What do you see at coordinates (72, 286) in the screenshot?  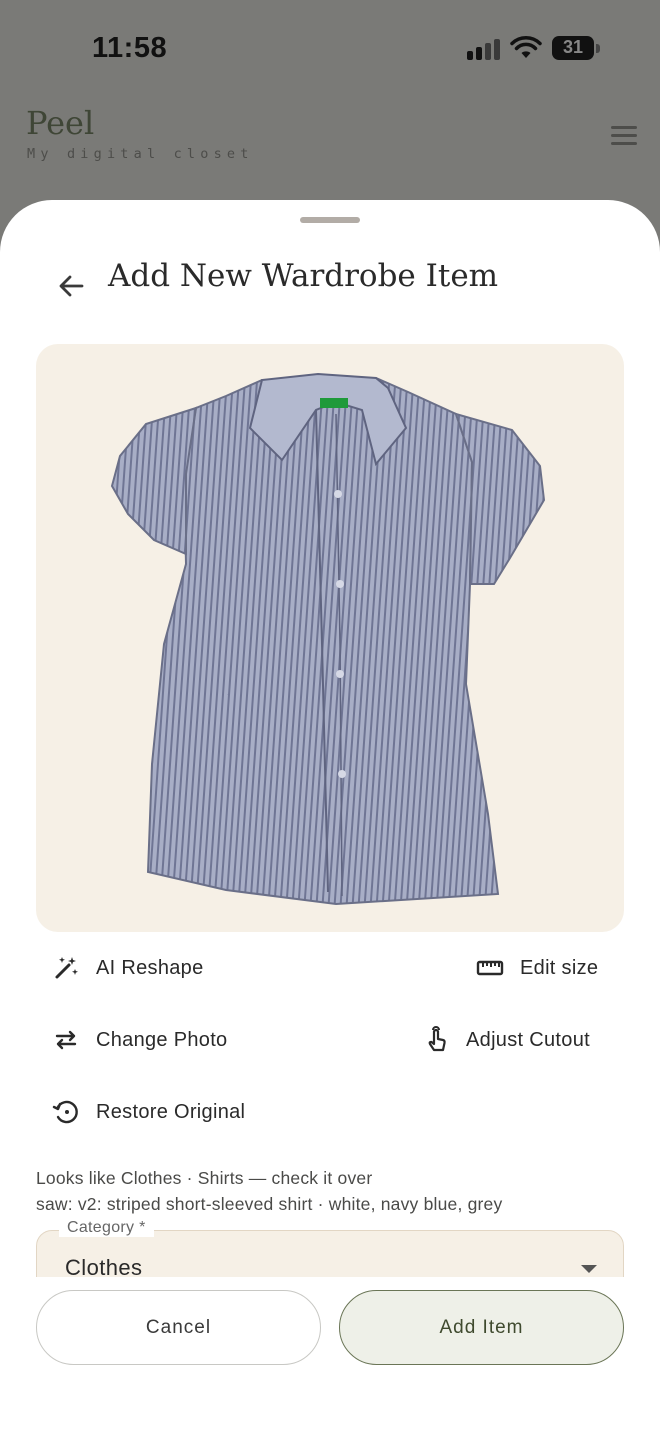 I see `arrow-left-icon` at bounding box center [72, 286].